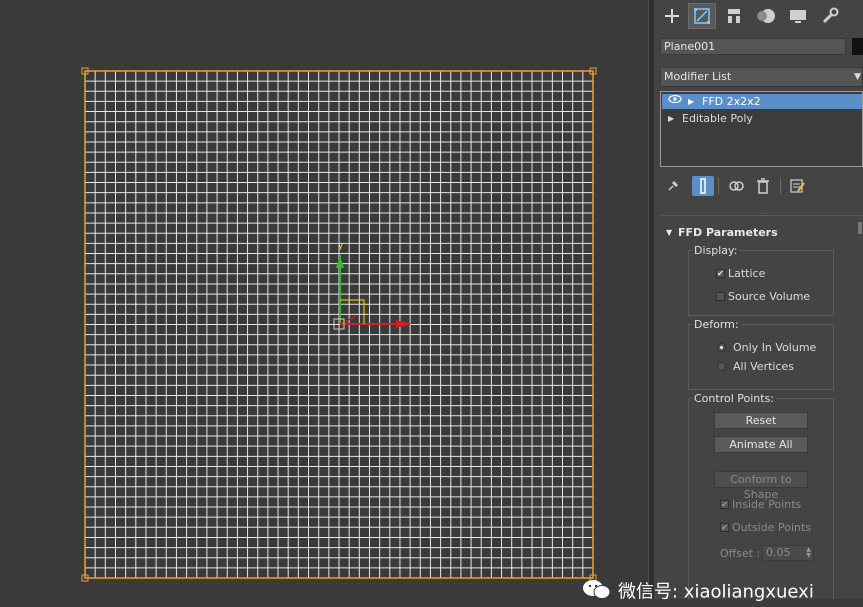  What do you see at coordinates (767, 504) in the screenshot?
I see `inside-points-label: Inside Points` at bounding box center [767, 504].